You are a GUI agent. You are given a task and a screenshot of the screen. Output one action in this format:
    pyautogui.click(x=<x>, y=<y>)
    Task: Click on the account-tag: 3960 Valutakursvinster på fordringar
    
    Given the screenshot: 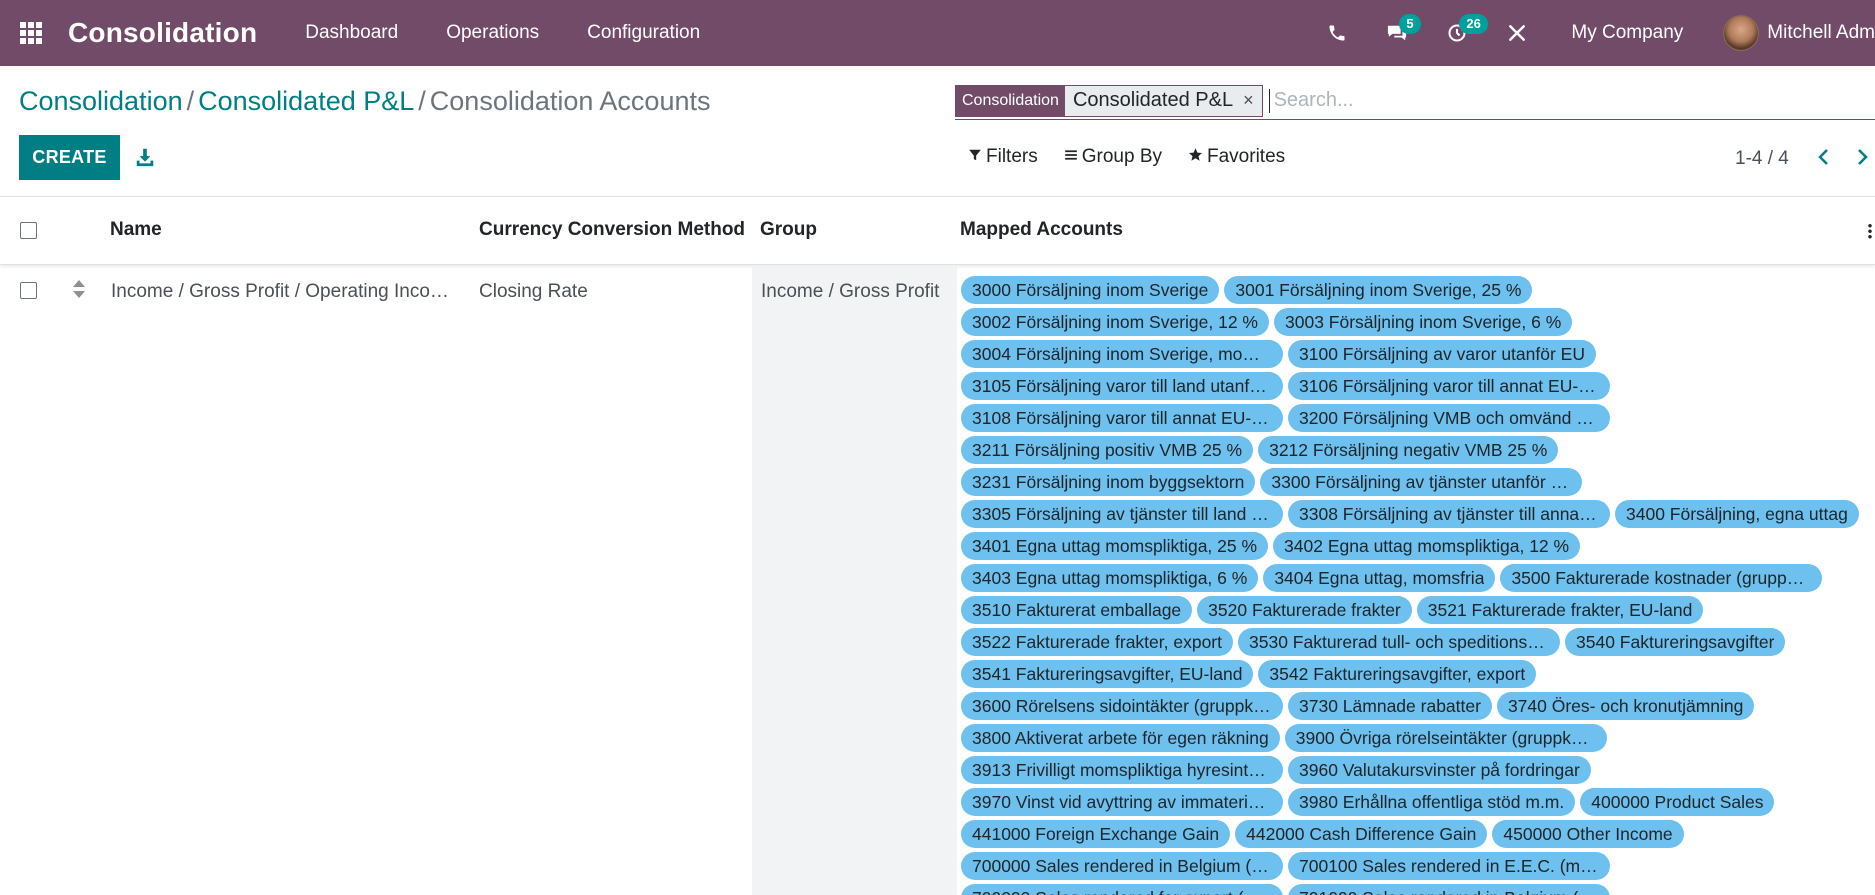 What is the action you would take?
    pyautogui.click(x=1439, y=770)
    